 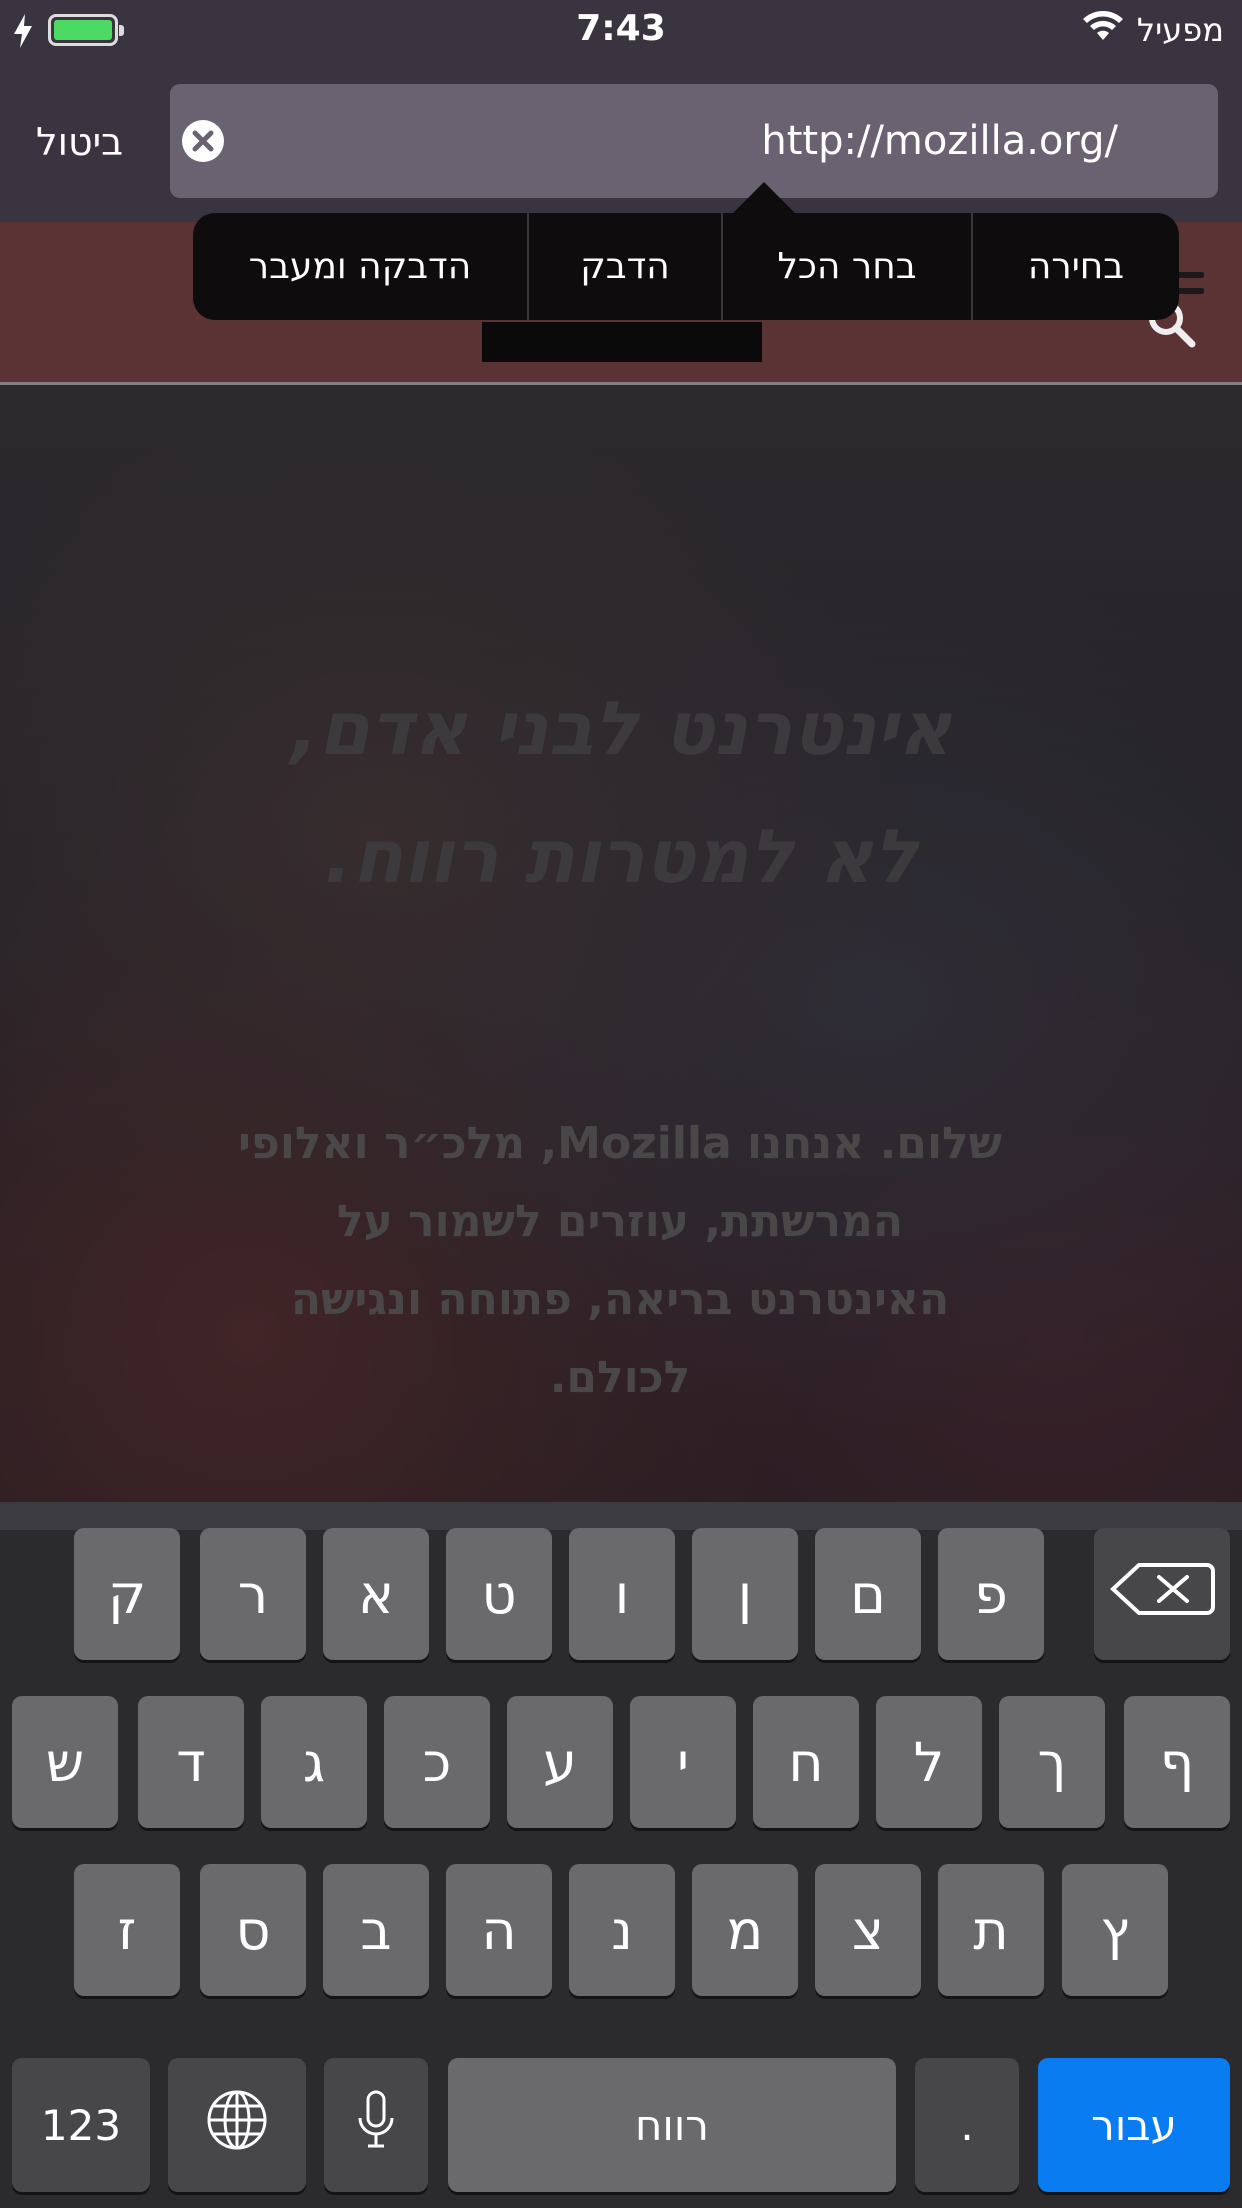 I want to click on menu-item-paste: הדבק, so click(x=624, y=266).